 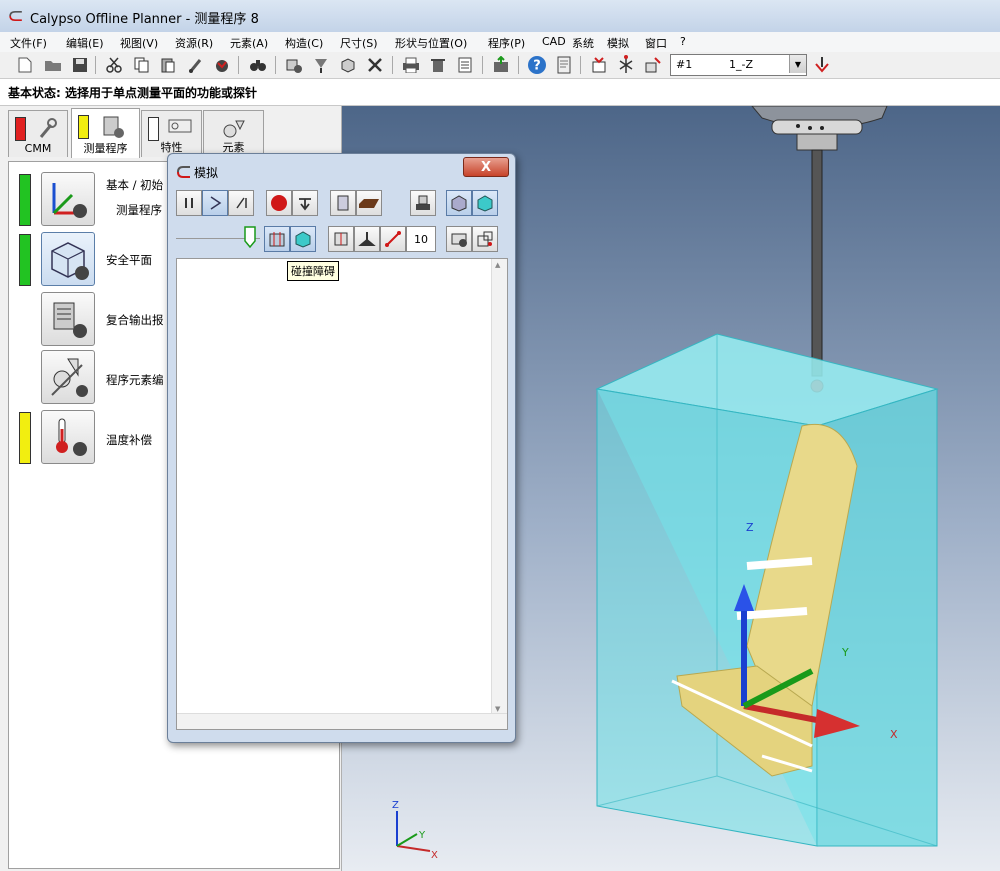 What do you see at coordinates (438, 65) in the screenshot?
I see `delete-icon` at bounding box center [438, 65].